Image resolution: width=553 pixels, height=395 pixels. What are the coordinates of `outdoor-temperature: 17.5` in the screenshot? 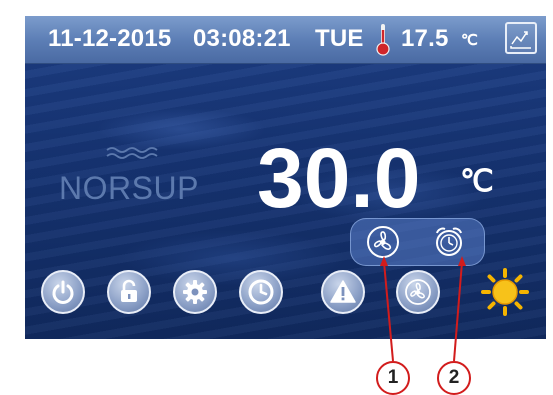 It's located at (425, 38).